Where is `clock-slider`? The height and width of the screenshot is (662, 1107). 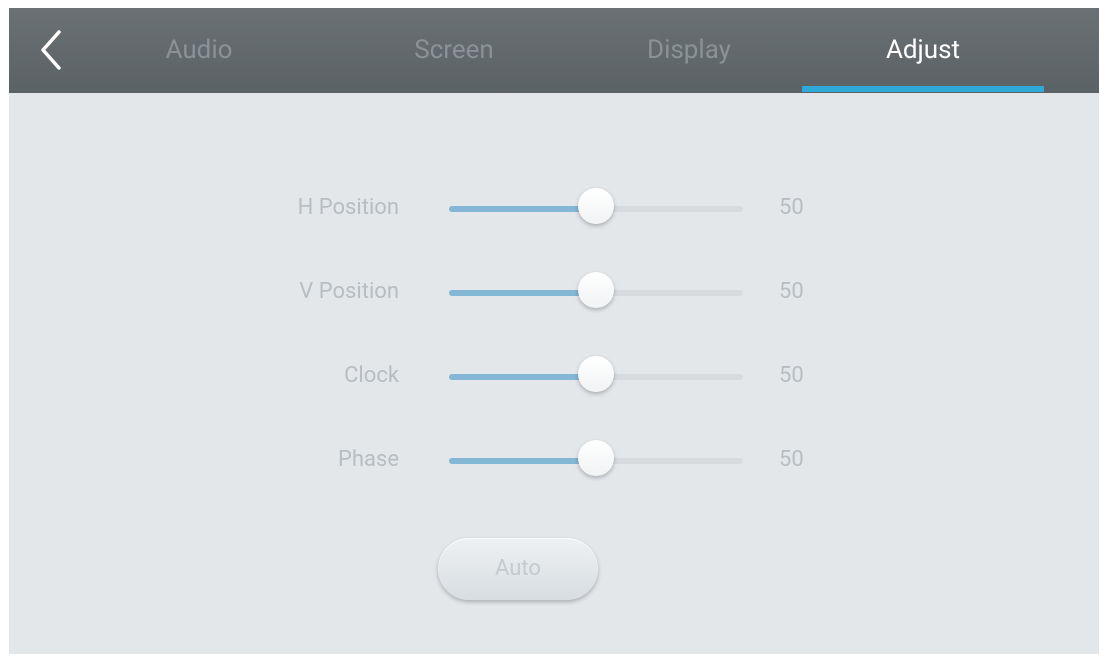 clock-slider is located at coordinates (596, 374).